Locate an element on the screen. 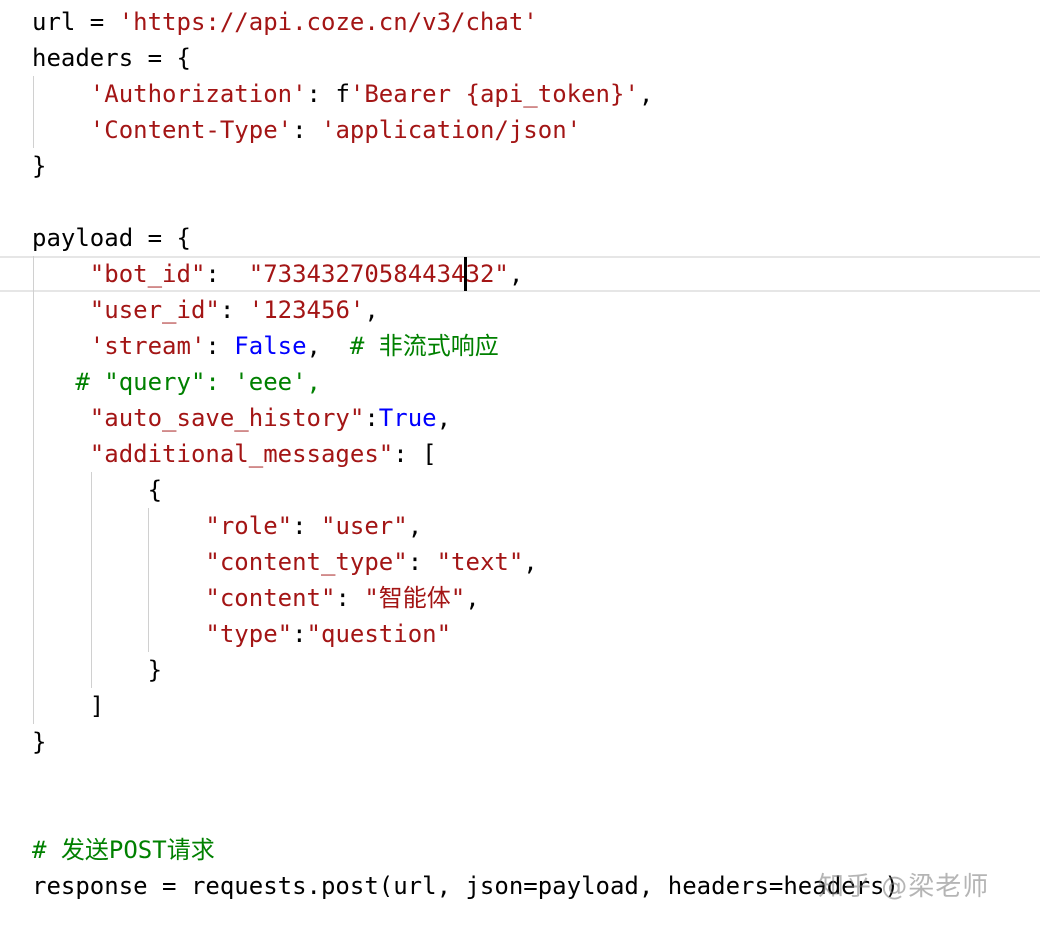 The height and width of the screenshot is (930, 1040). code-token: "role" is located at coordinates (249, 526).